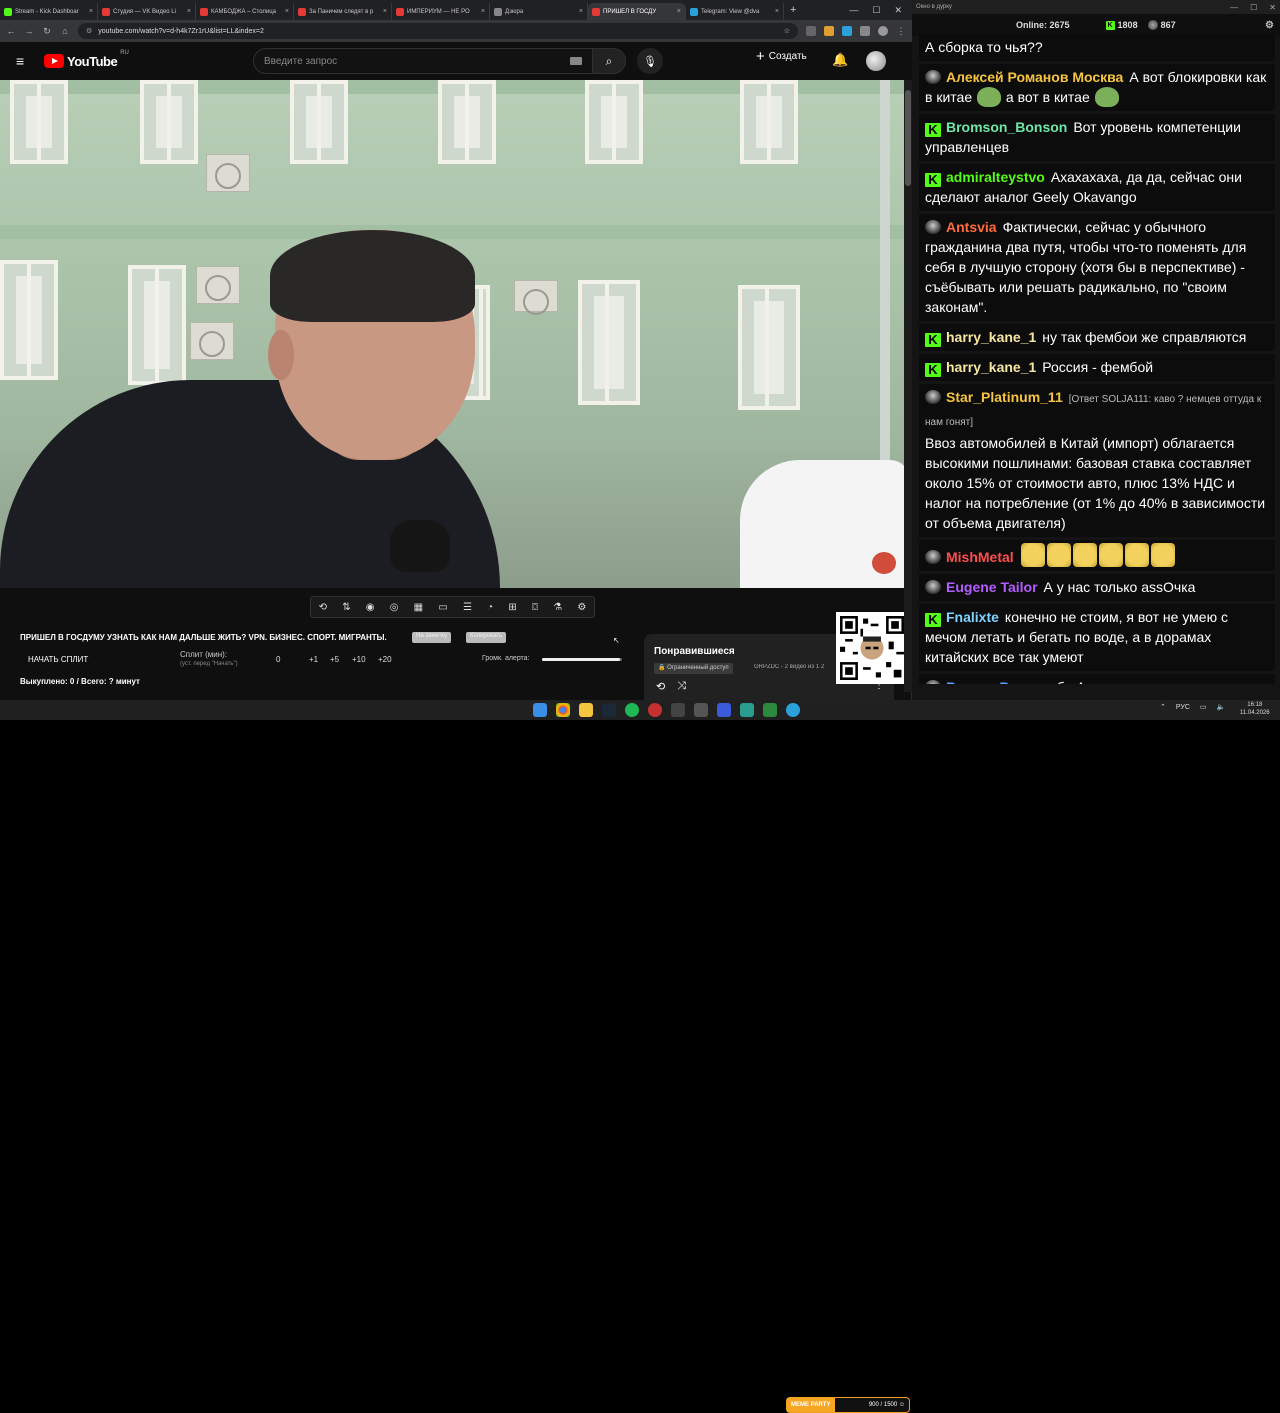  I want to click on screen-icon: ▭, so click(442, 607).